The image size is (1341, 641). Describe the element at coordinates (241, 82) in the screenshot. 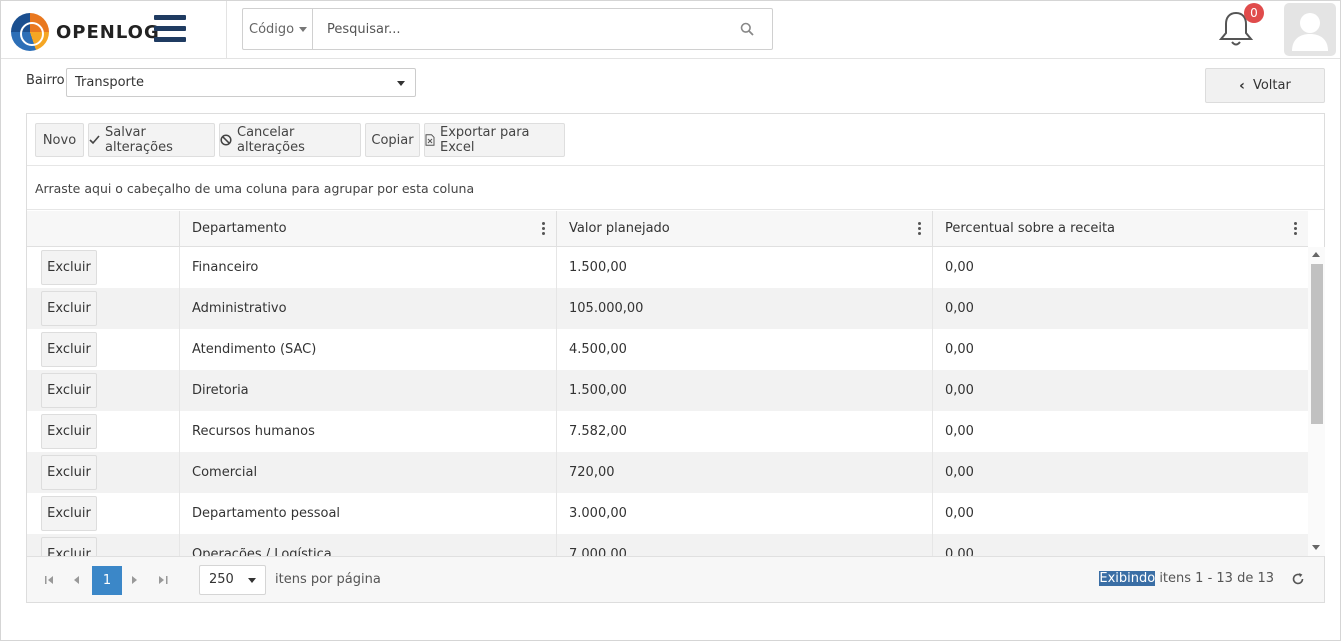

I see `bairro-select: Transporte` at that location.